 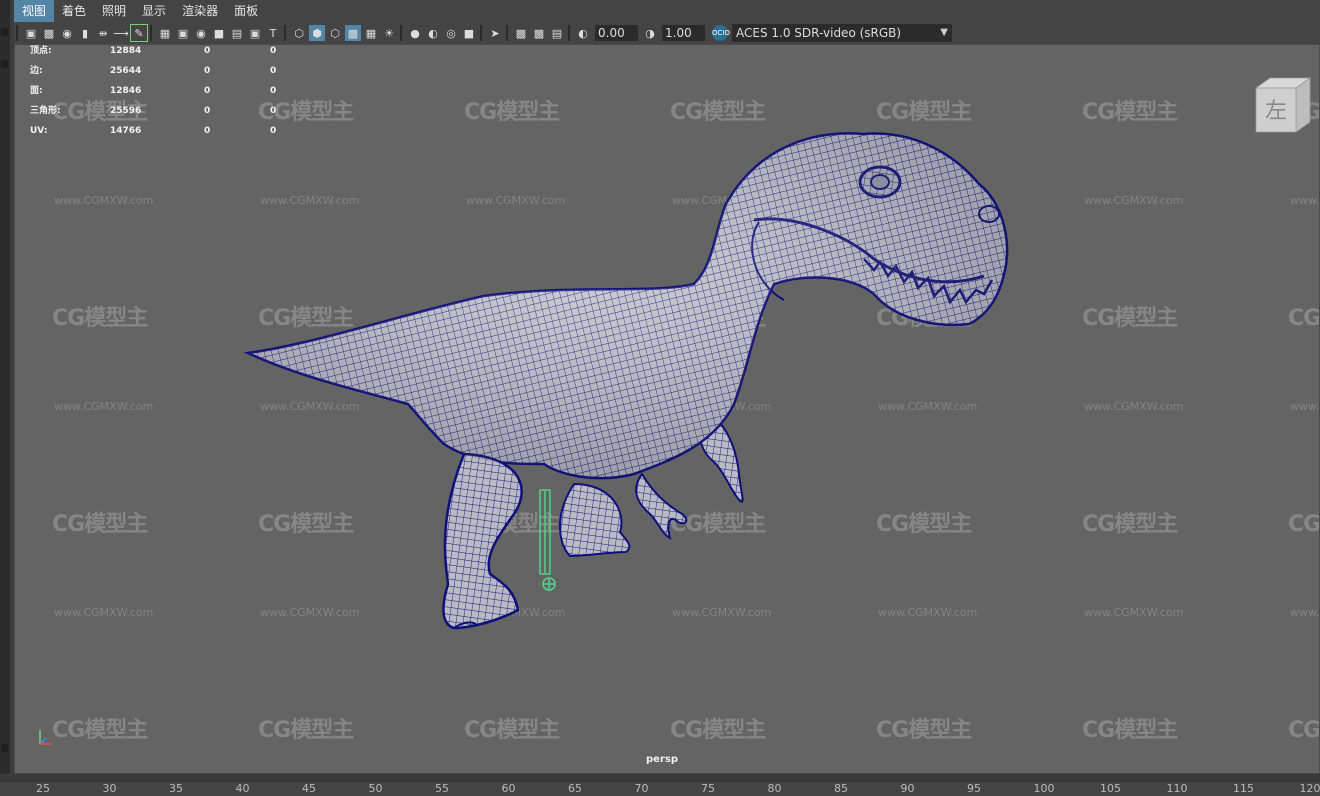 I want to click on safe-title-icon: T, so click(x=273, y=33).